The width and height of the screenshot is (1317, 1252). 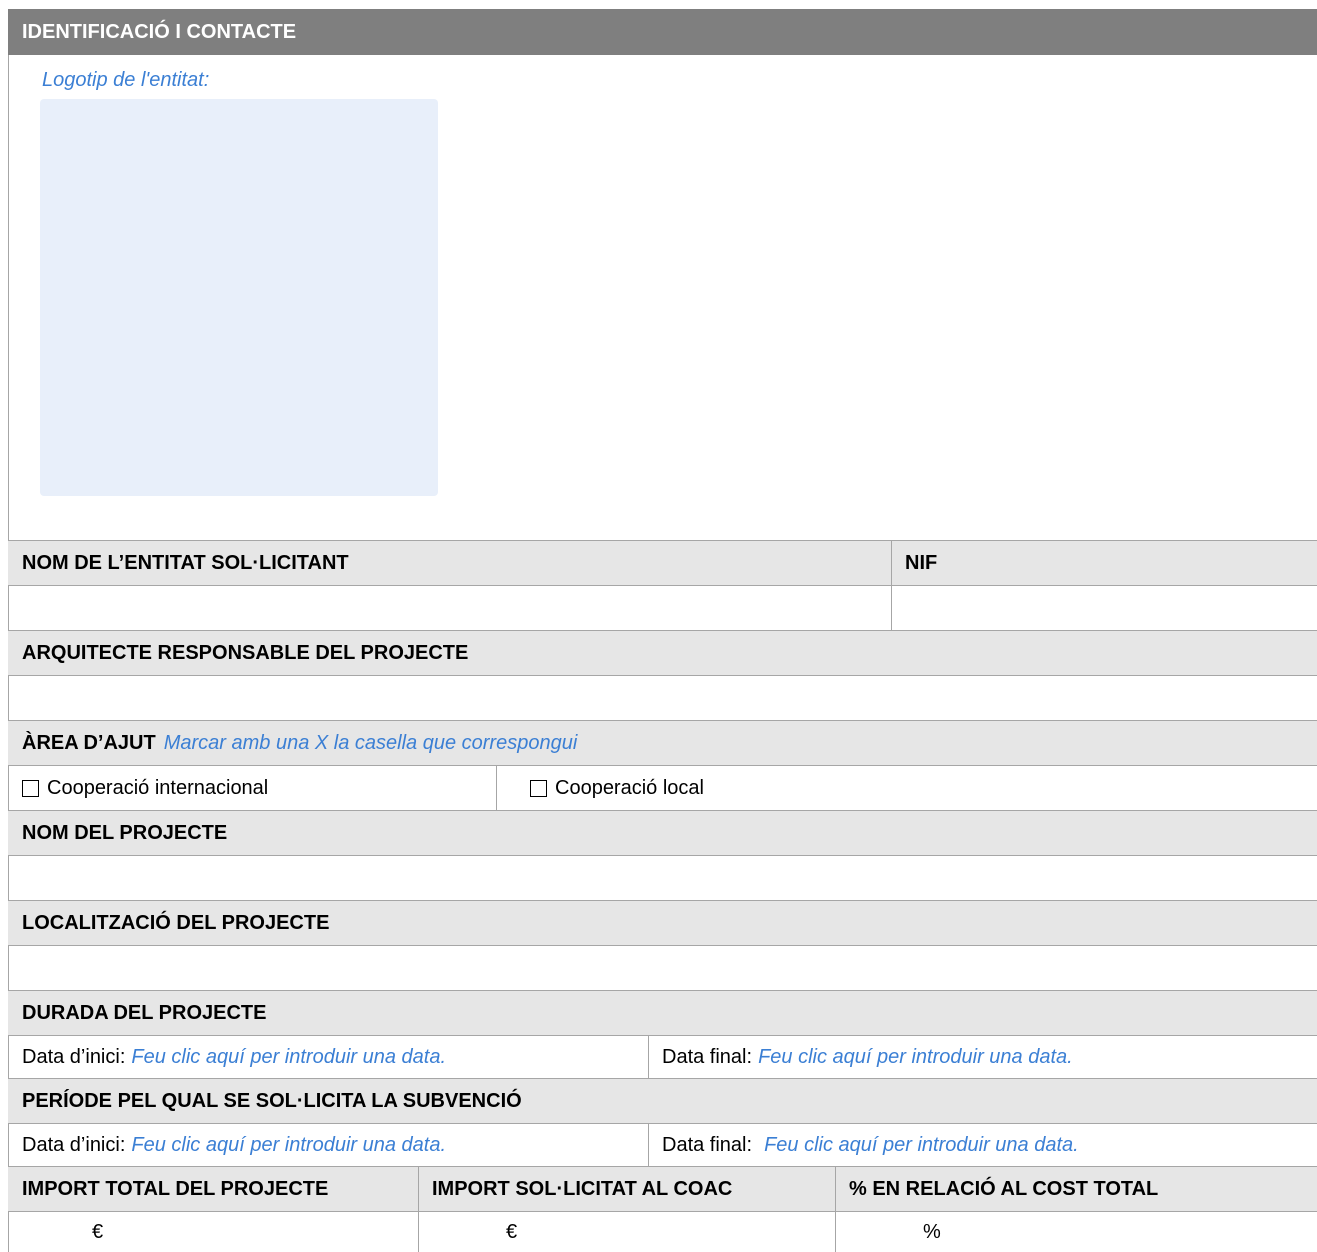 I want to click on project-name-input-row, so click(x=662, y=878).